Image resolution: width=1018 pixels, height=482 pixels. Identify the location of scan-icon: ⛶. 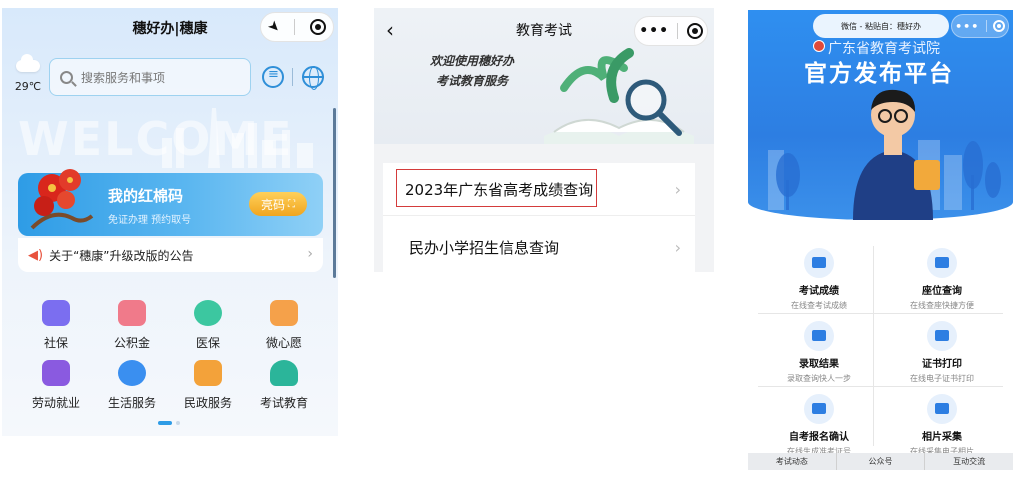
(291, 204).